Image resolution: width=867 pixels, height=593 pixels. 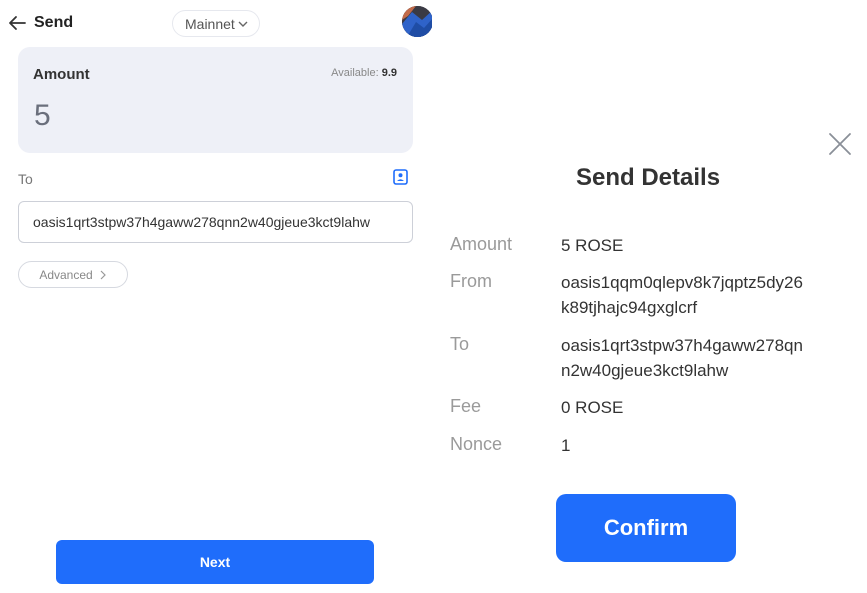 I want to click on arrow-left-icon, so click(x=17, y=23).